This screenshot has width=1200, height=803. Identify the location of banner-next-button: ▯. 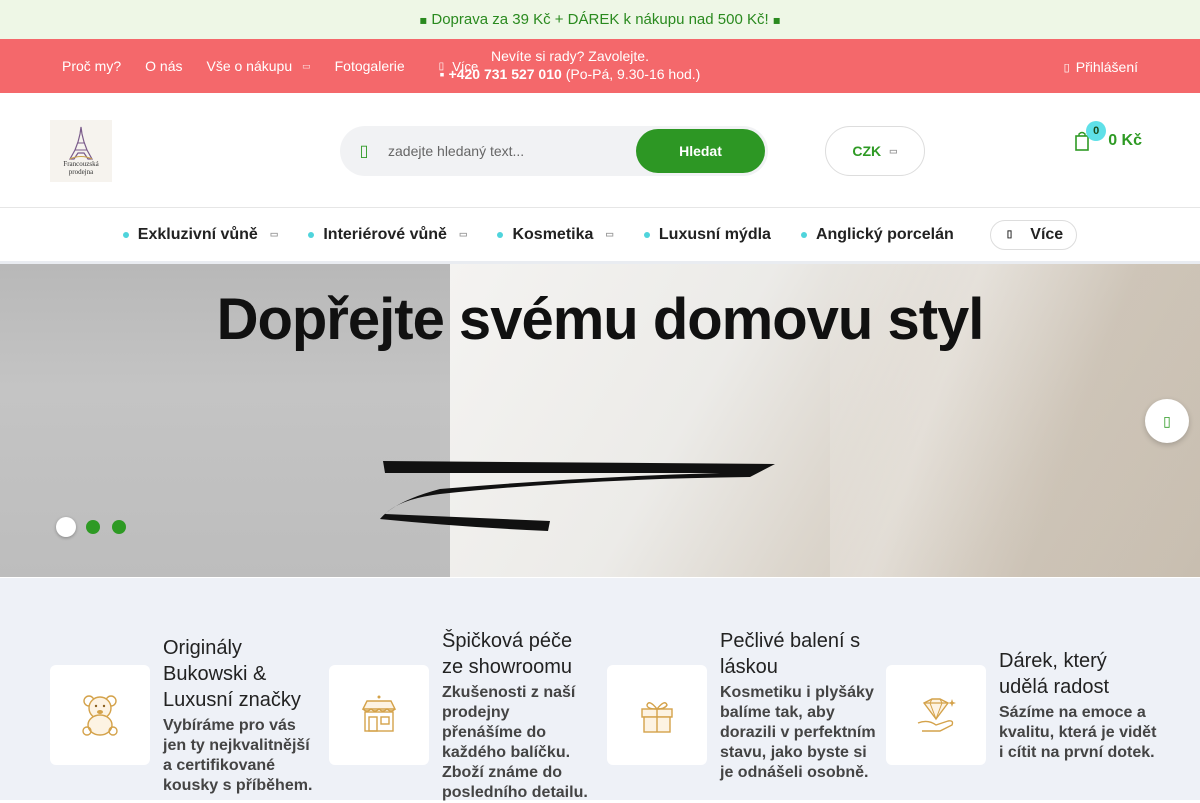
(1167, 421).